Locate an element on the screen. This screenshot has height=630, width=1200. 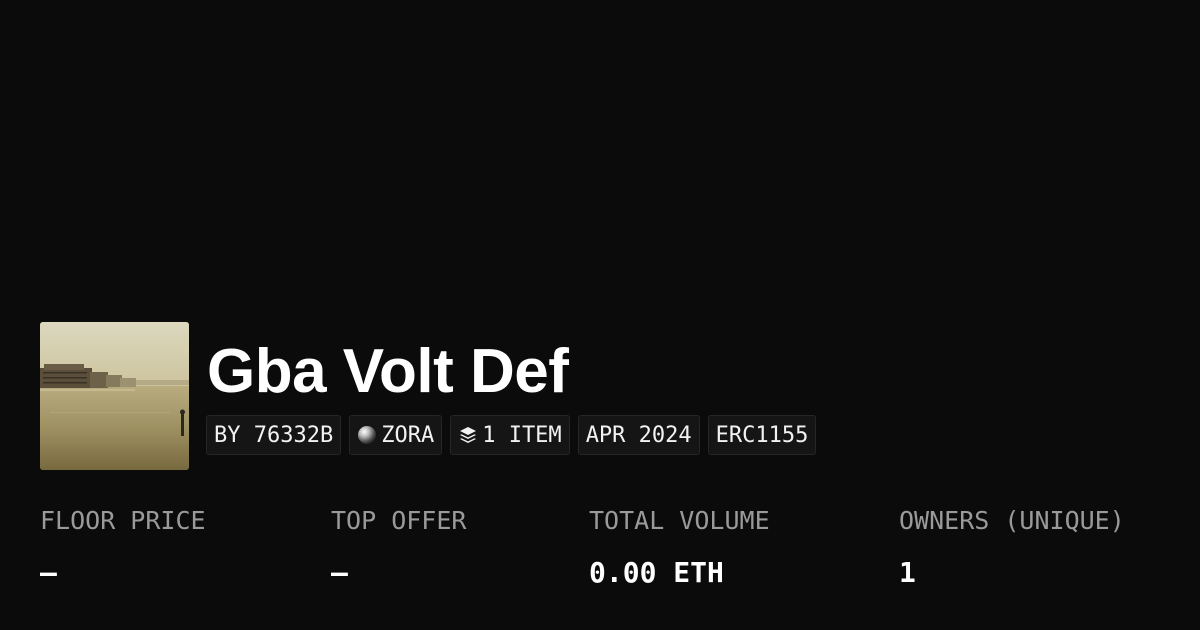
top-offer-stat: TOP OFFER – is located at coordinates (398, 547).